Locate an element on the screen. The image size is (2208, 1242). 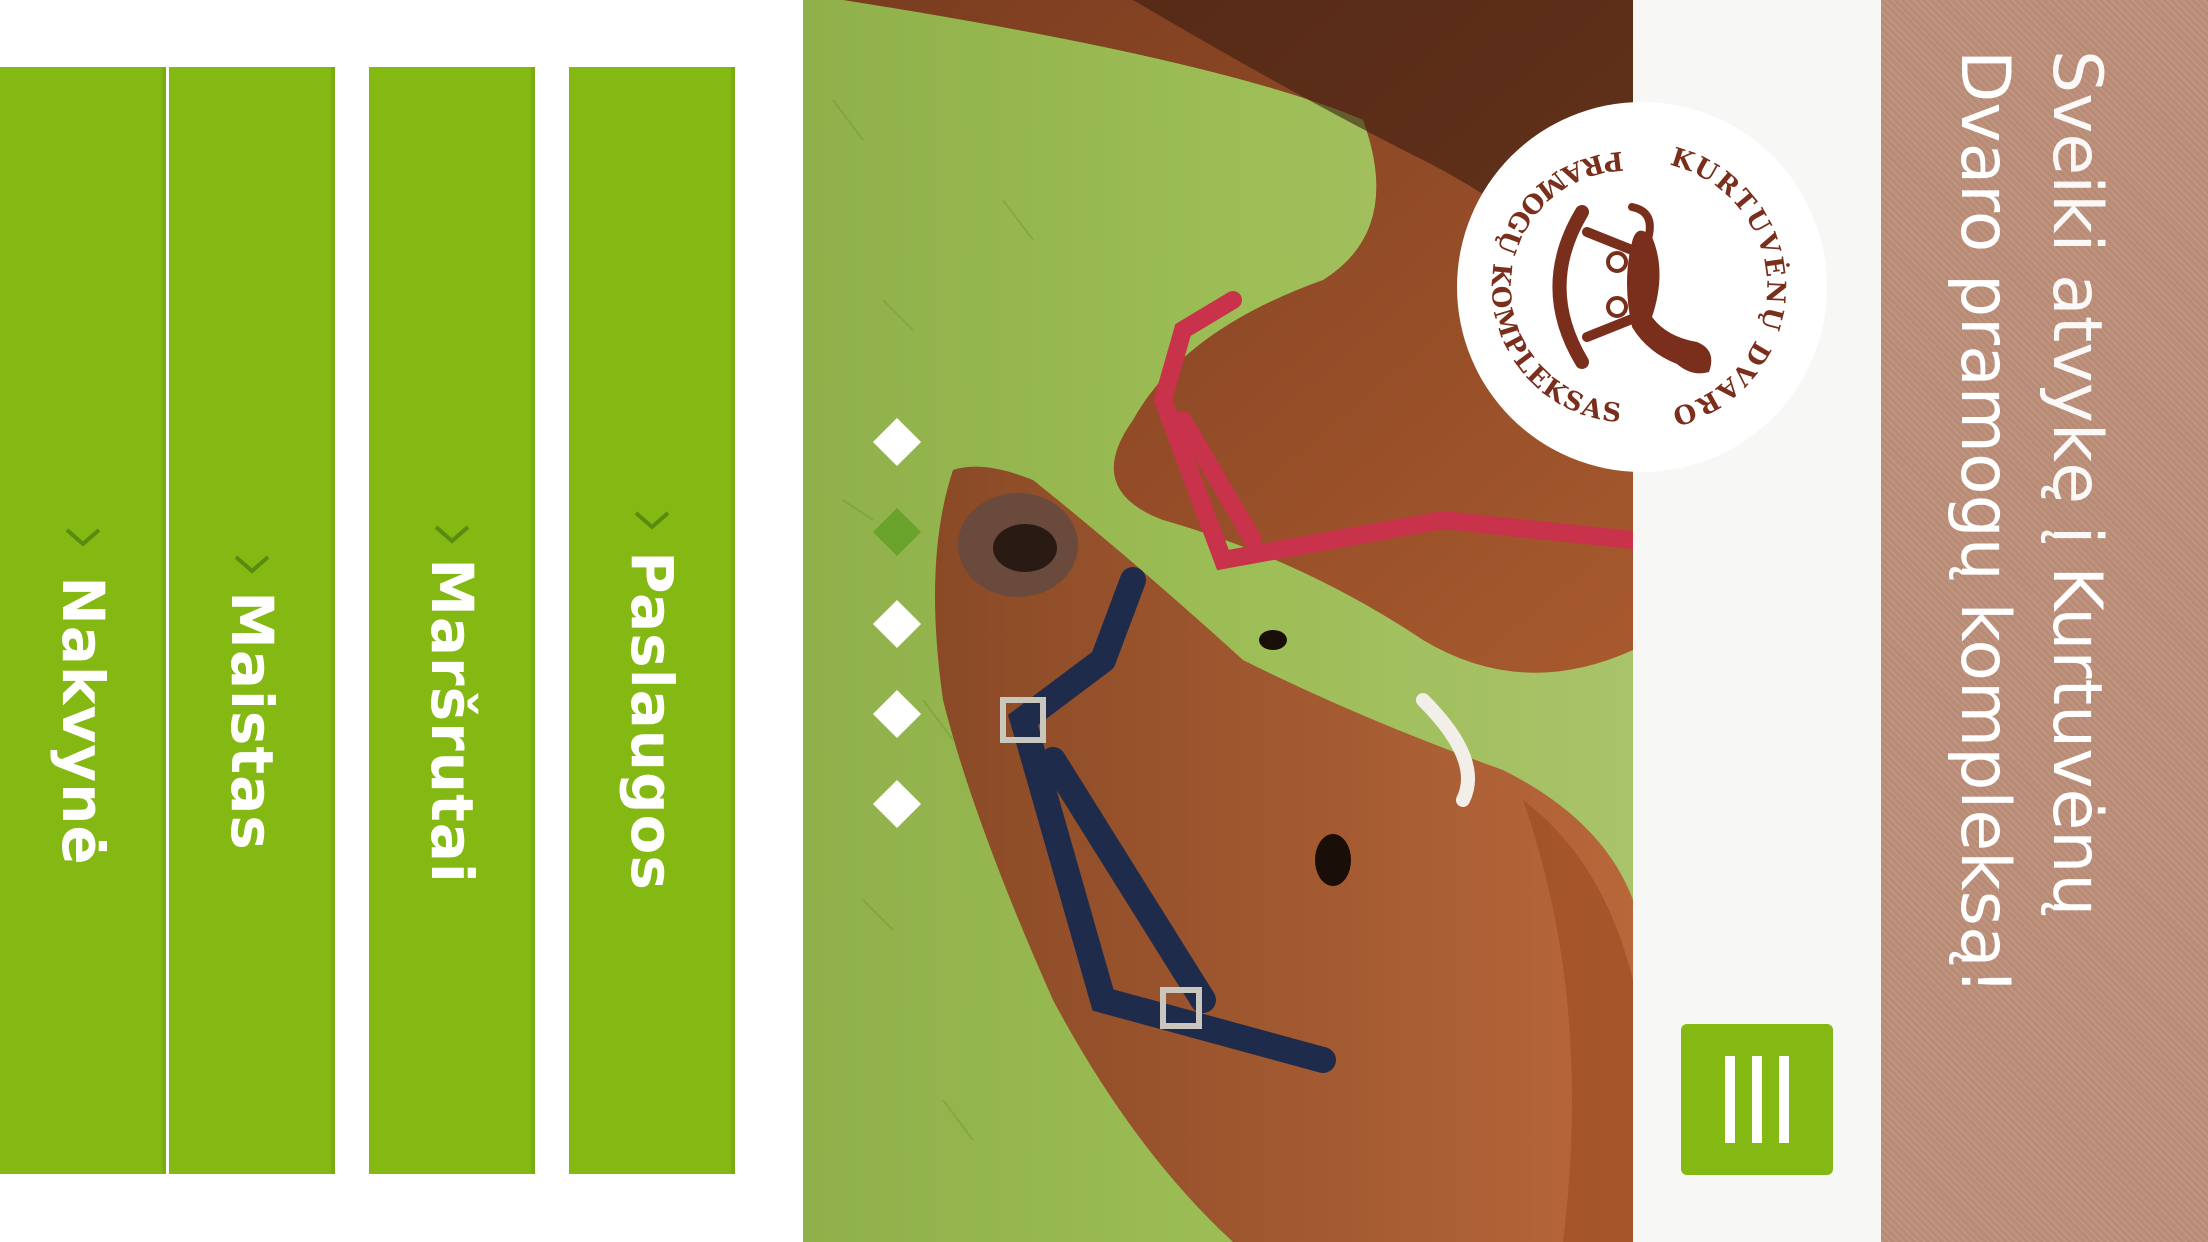
welcome-line-1: Sveiki atvykę į Kurtuvėnų is located at coordinates (2076, 620).